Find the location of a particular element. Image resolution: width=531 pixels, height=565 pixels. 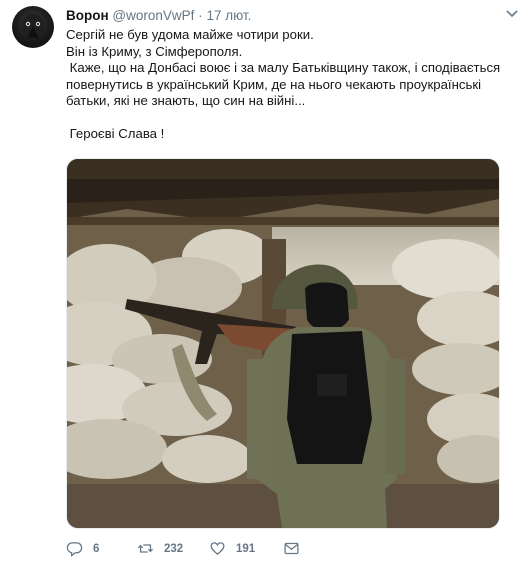

direct-message-button is located at coordinates (291, 548).